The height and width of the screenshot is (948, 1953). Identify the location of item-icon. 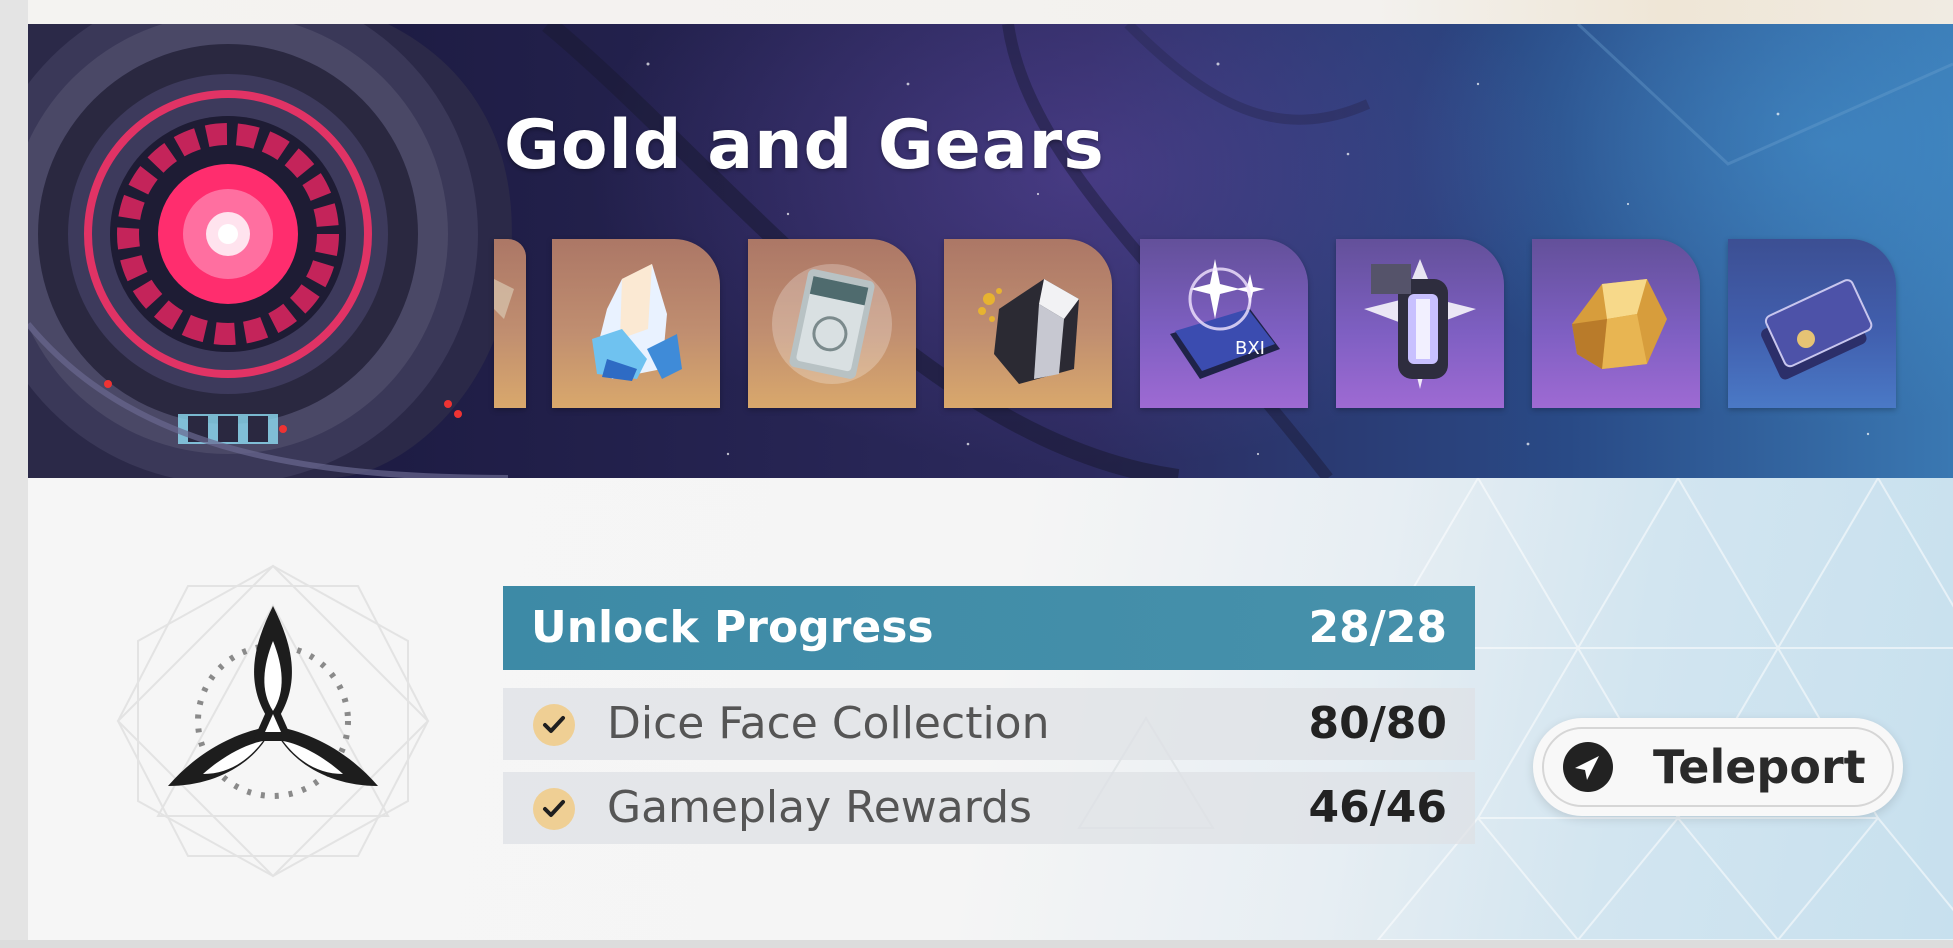
(504, 299).